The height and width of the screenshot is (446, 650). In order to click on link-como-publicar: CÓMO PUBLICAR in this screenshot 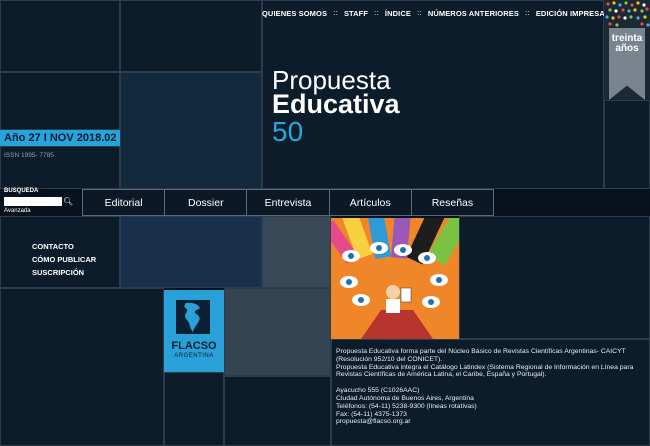, I will do `click(64, 259)`.